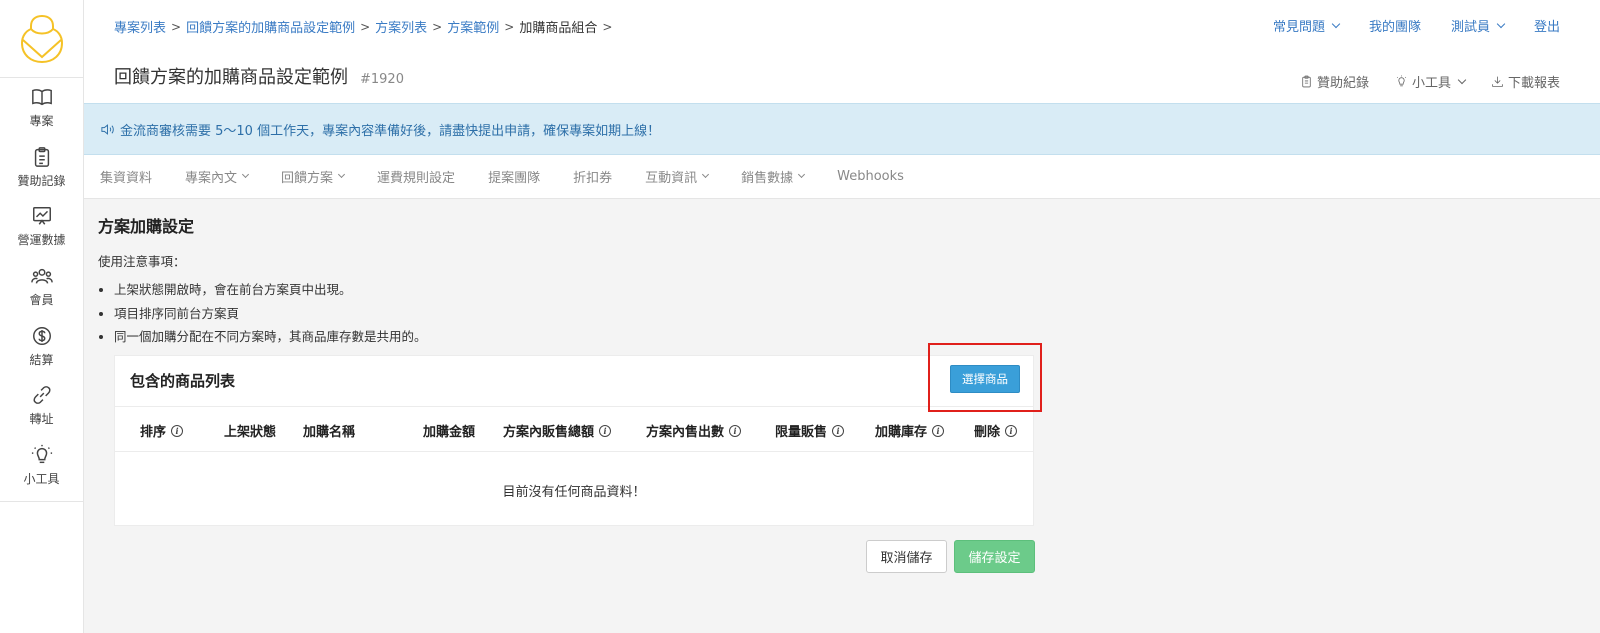 This screenshot has height=633, width=1600. Describe the element at coordinates (514, 176) in the screenshot. I see `tab-team: 提案團隊` at that location.